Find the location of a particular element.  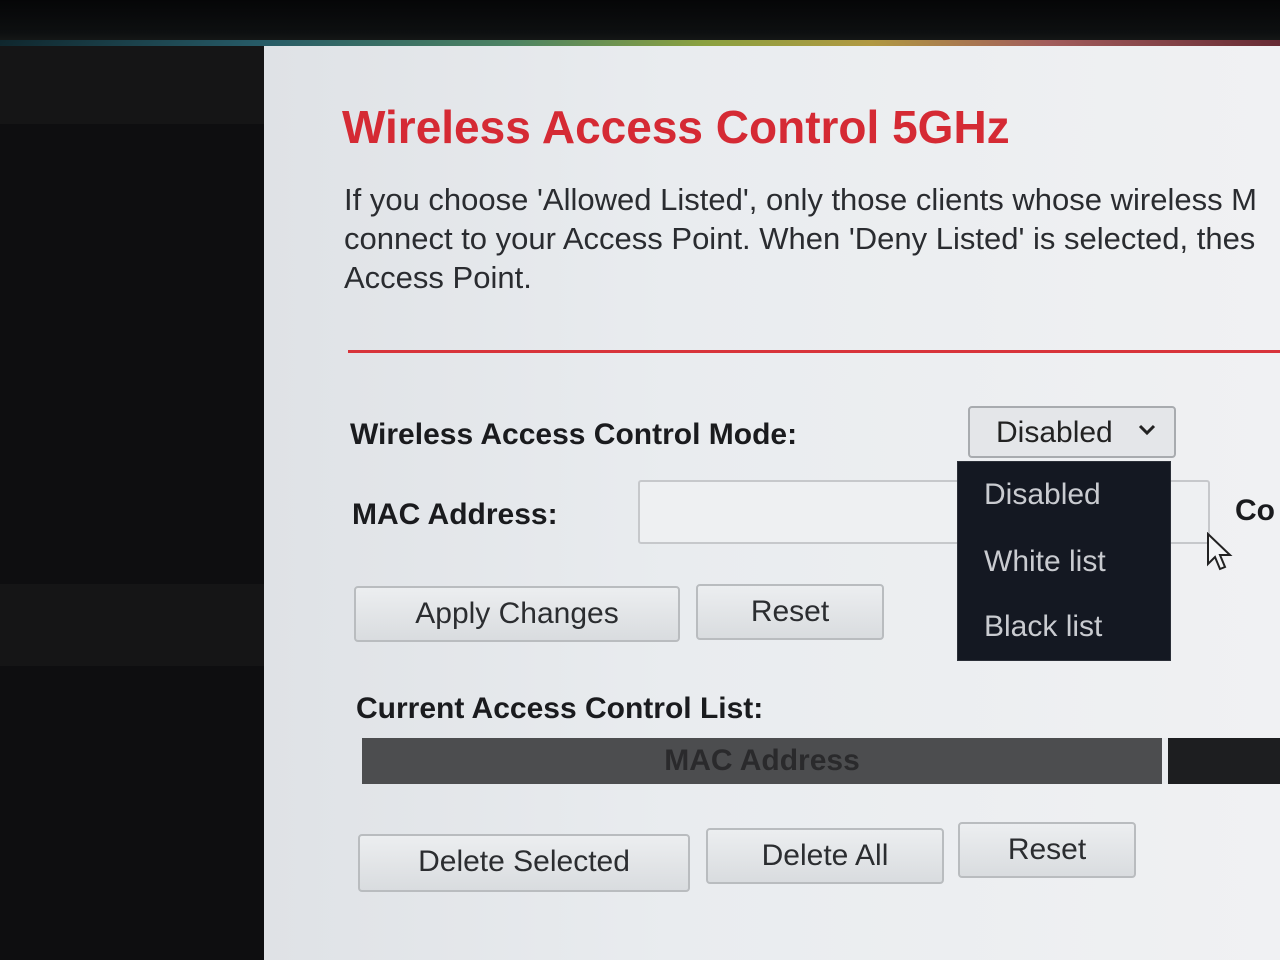

table-header-mac-address: MAC Address is located at coordinates (762, 761).